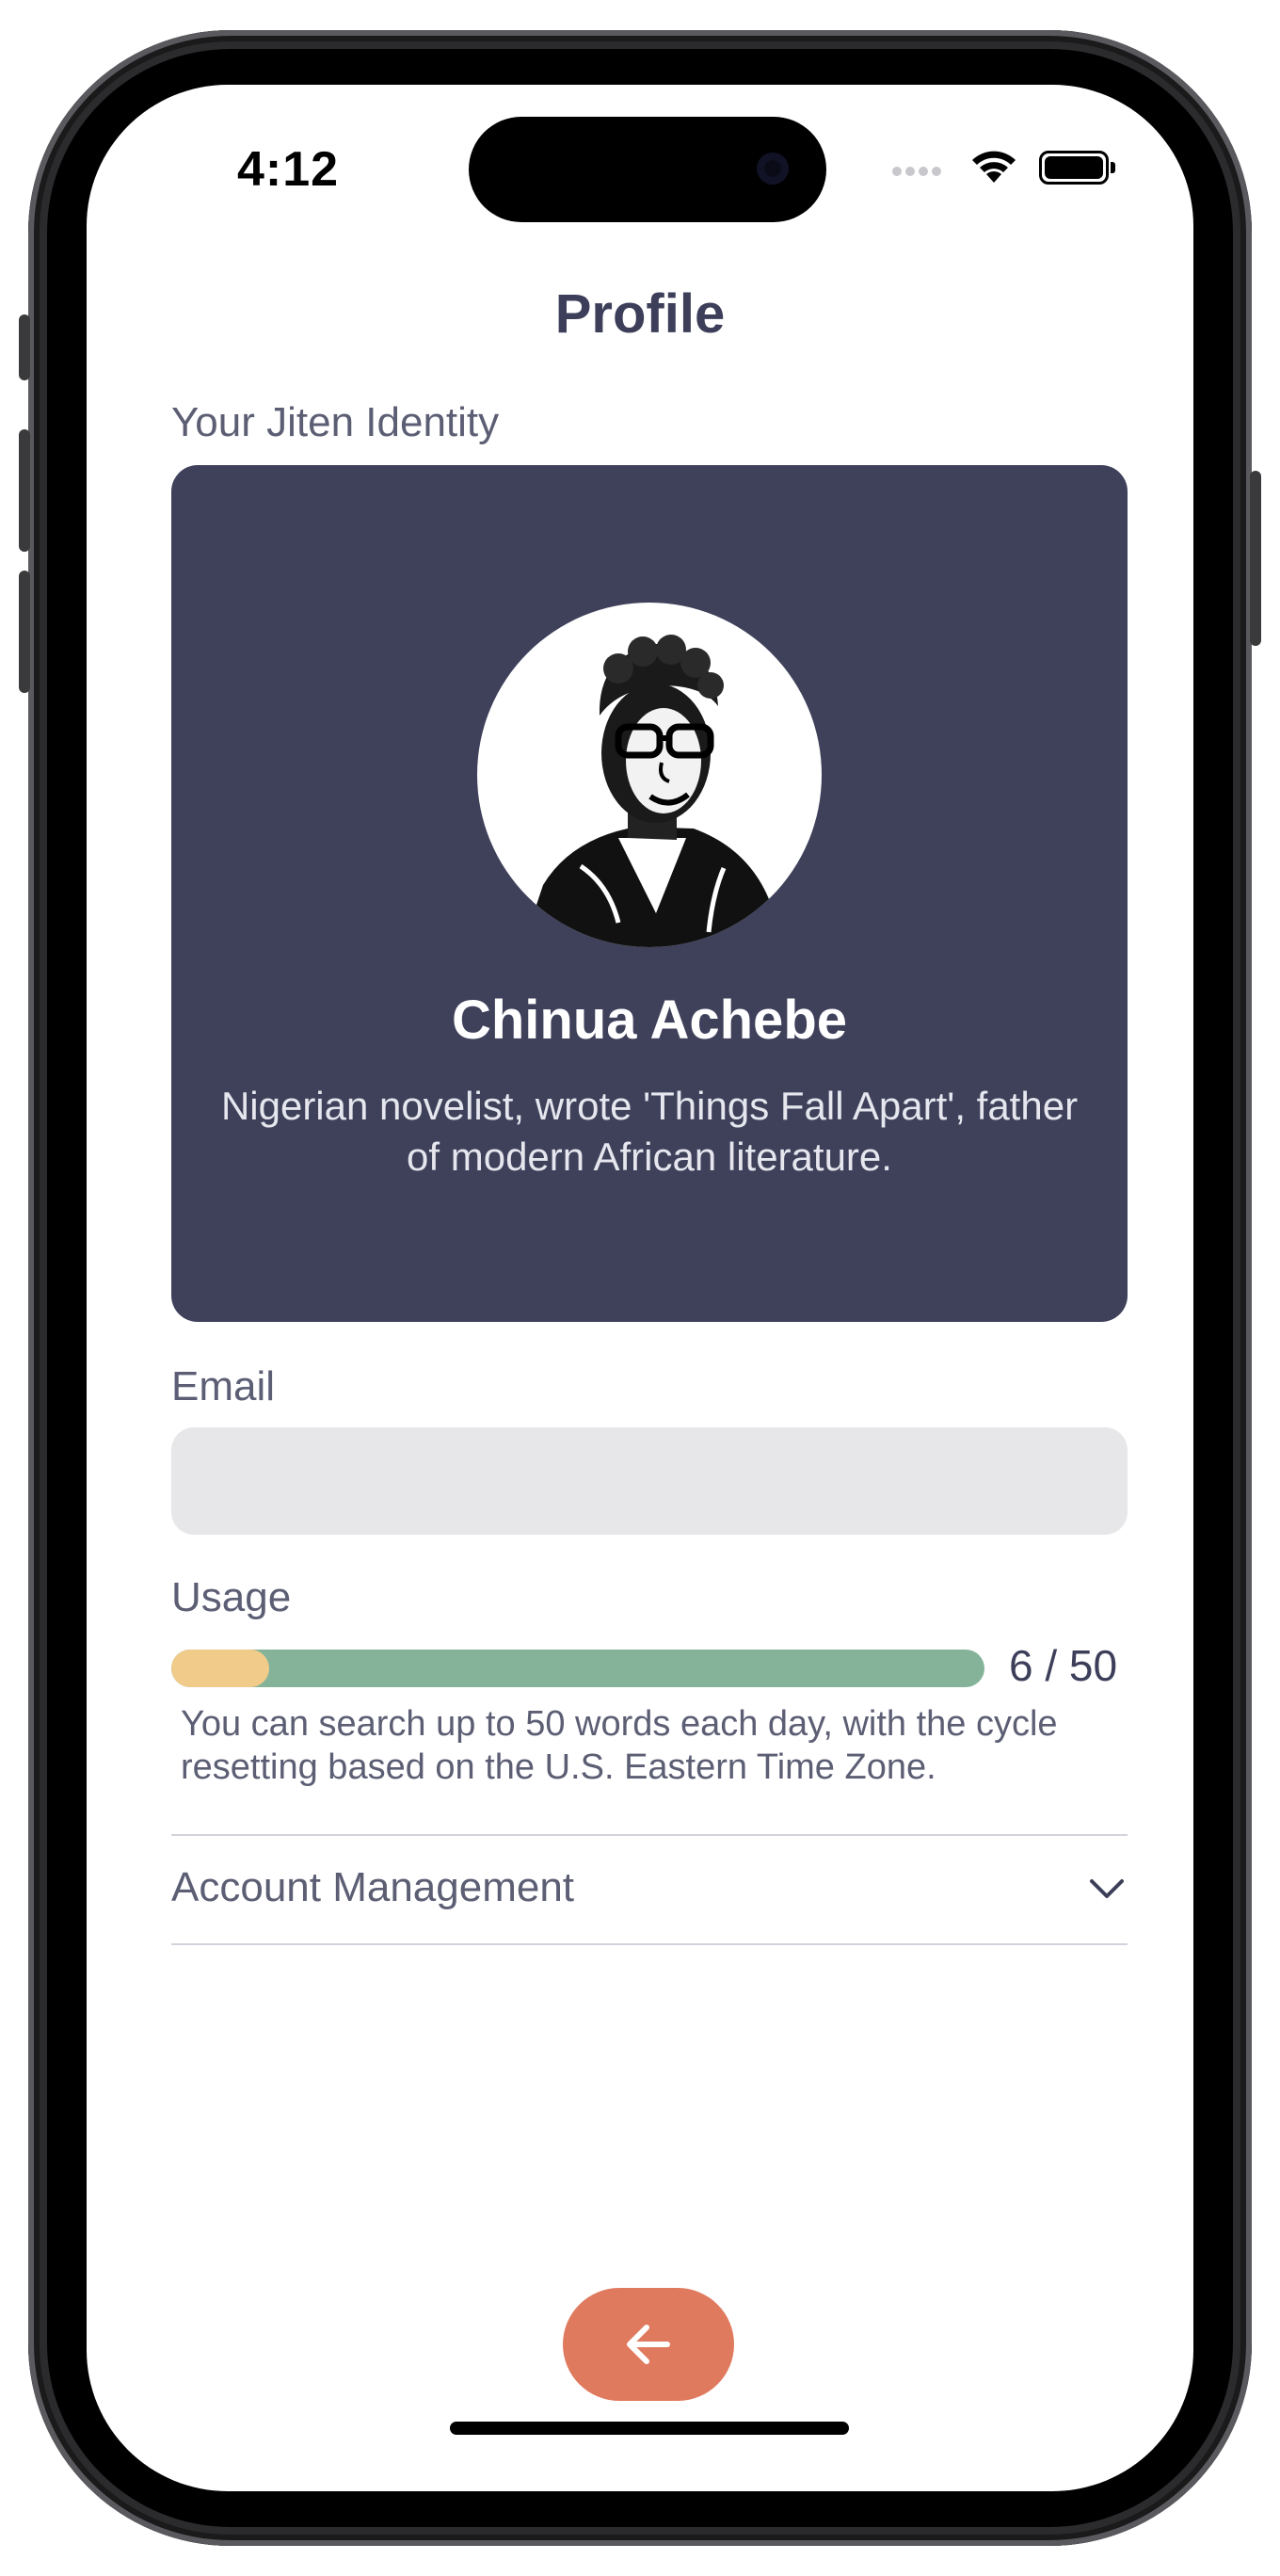 Image resolution: width=1280 pixels, height=2576 pixels. I want to click on power-button, so click(1255, 558).